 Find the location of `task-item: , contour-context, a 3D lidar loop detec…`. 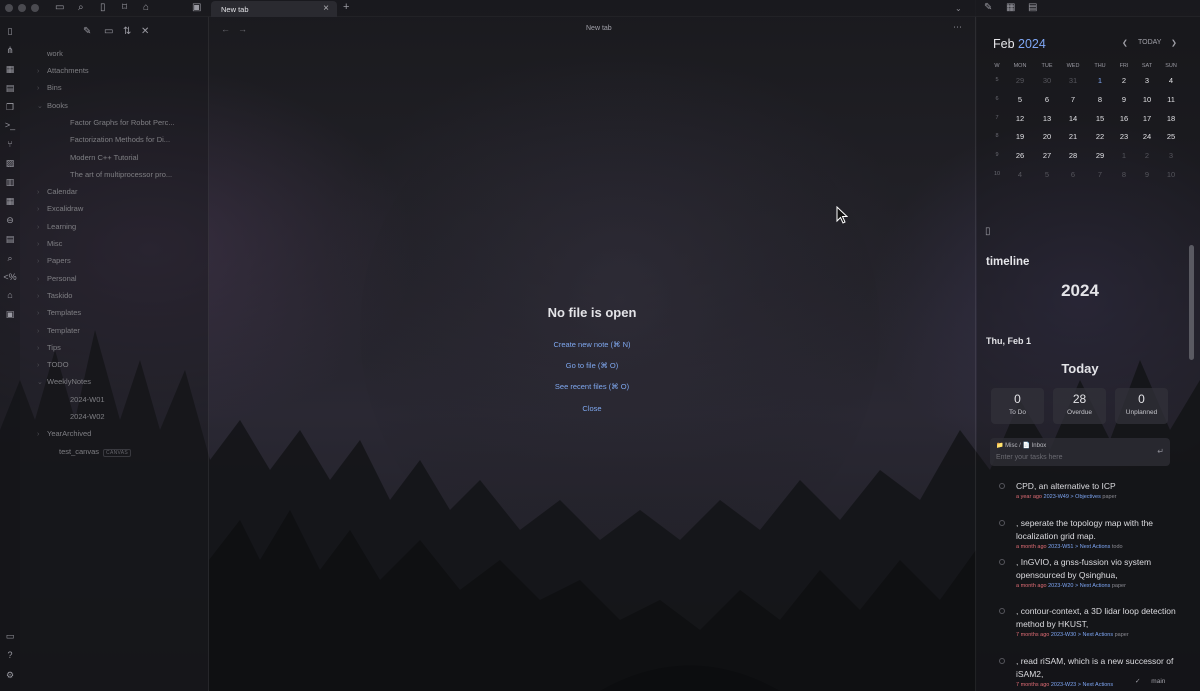

task-item: , contour-context, a 3D lidar loop detec… is located at coordinates (1096, 622).